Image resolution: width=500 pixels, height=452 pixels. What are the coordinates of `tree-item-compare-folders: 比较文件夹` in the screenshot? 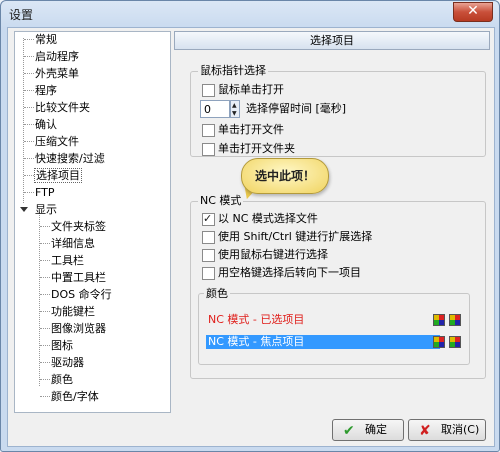 It's located at (62, 107).